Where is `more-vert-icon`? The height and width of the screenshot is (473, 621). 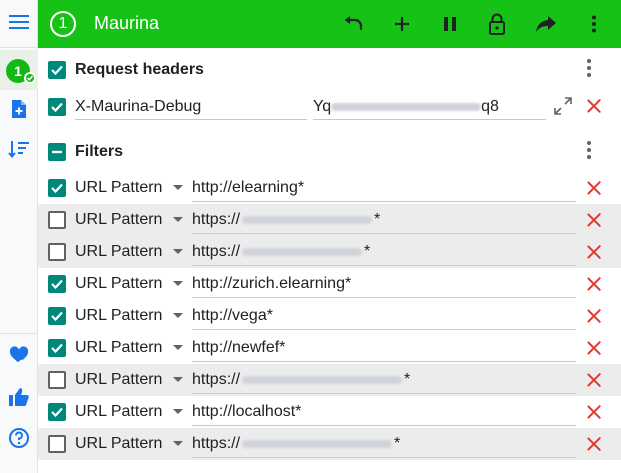
more-vert-icon is located at coordinates (594, 24).